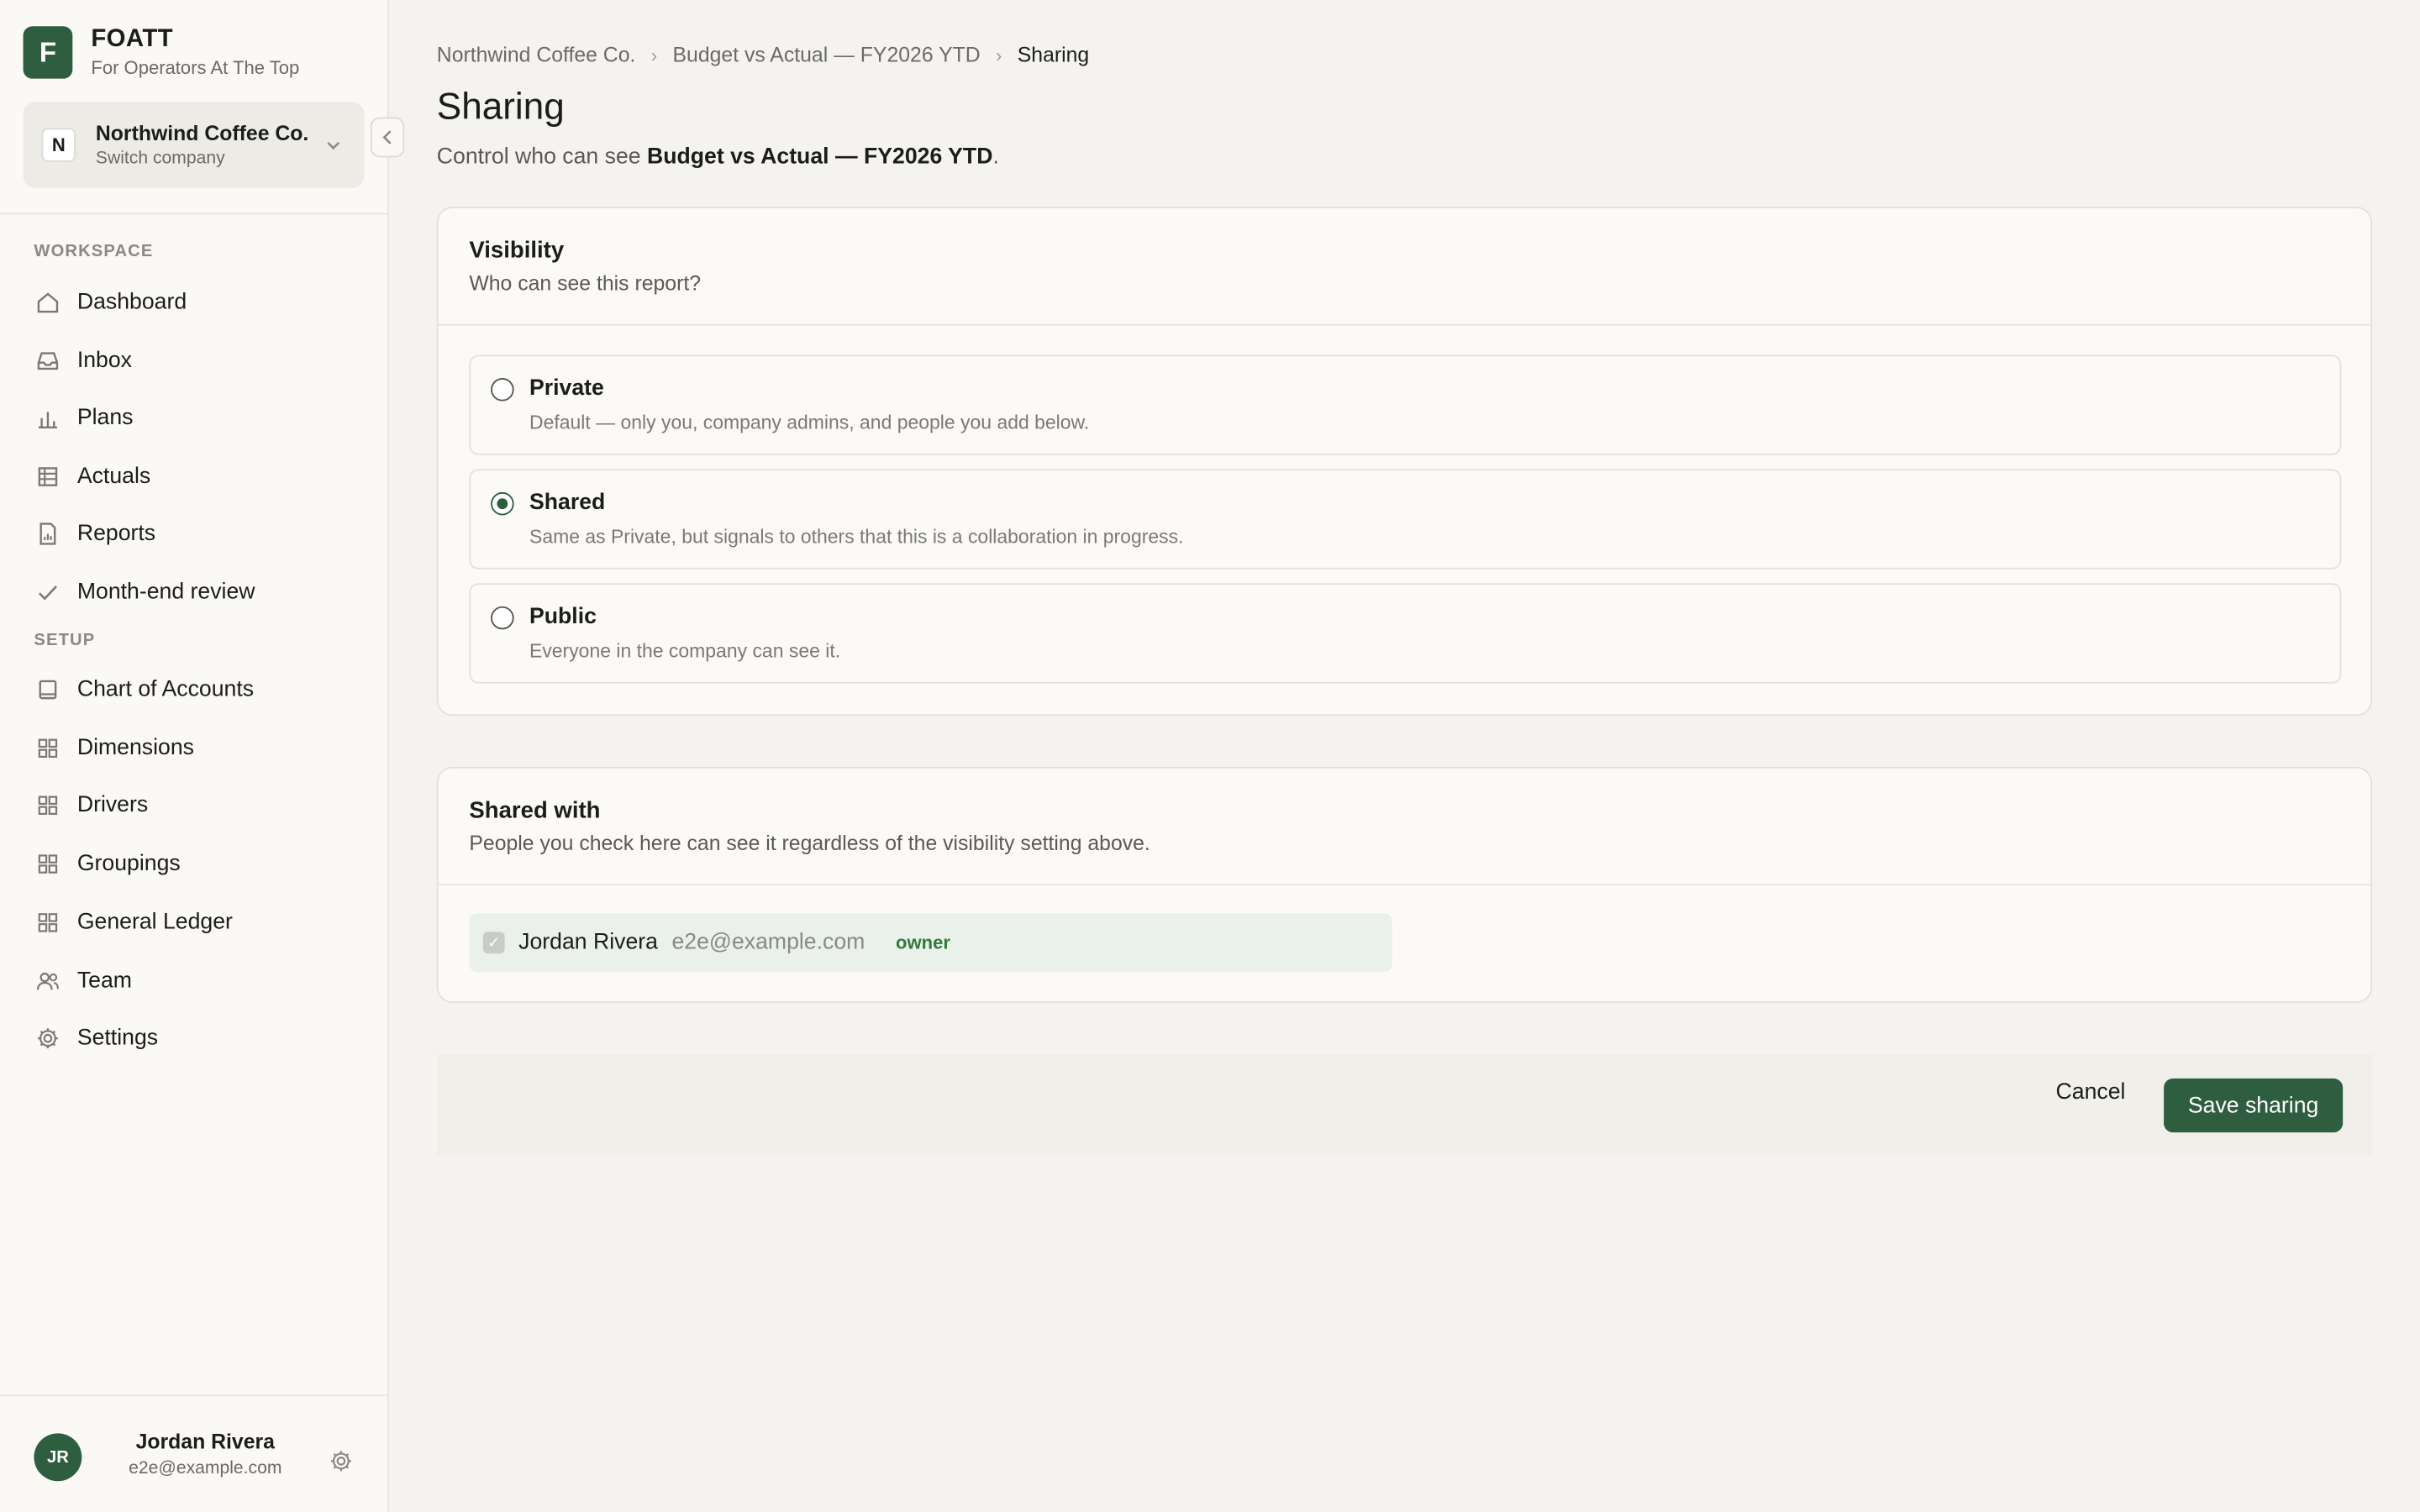 The height and width of the screenshot is (1512, 2420). What do you see at coordinates (47, 981) in the screenshot?
I see `users-icon` at bounding box center [47, 981].